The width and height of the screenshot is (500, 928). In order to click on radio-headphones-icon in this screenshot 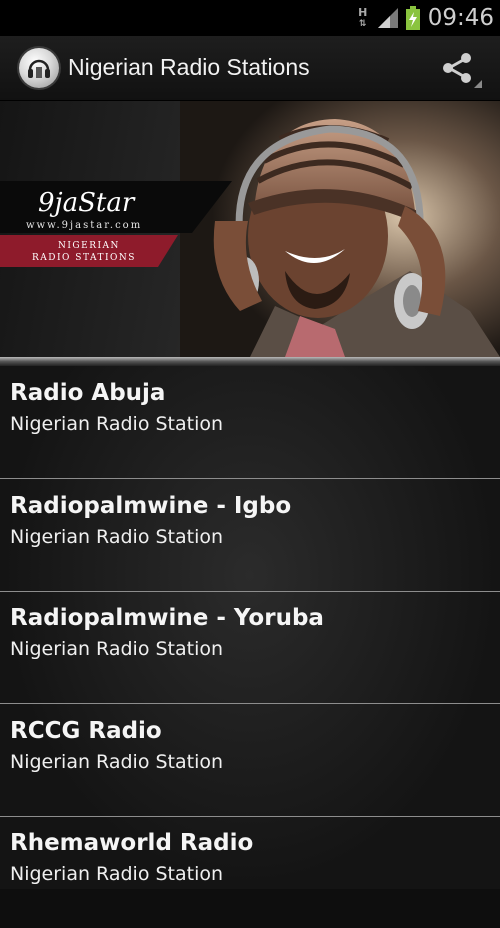, I will do `click(39, 68)`.